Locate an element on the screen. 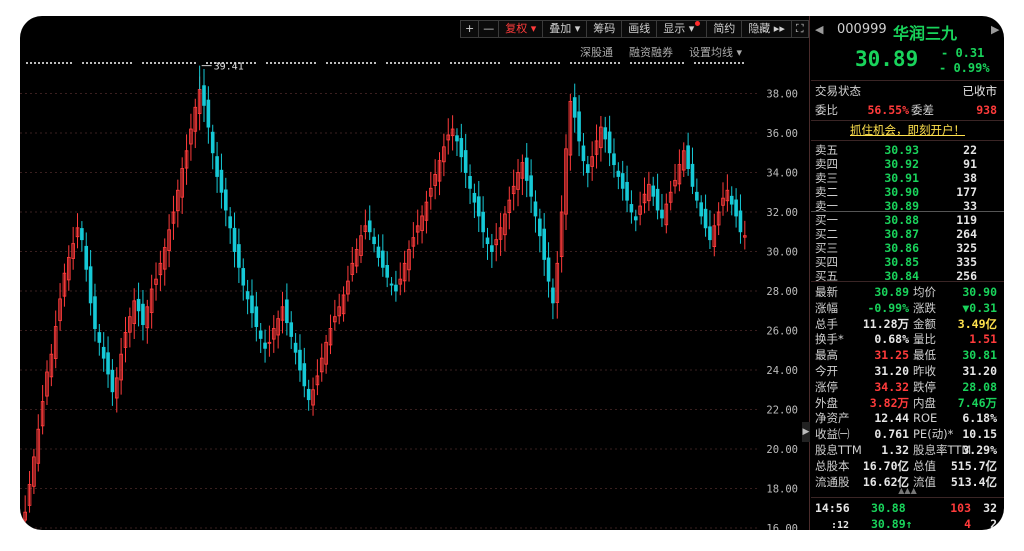 The height and width of the screenshot is (551, 1024). simple-mode-button: 简约 is located at coordinates (724, 29).